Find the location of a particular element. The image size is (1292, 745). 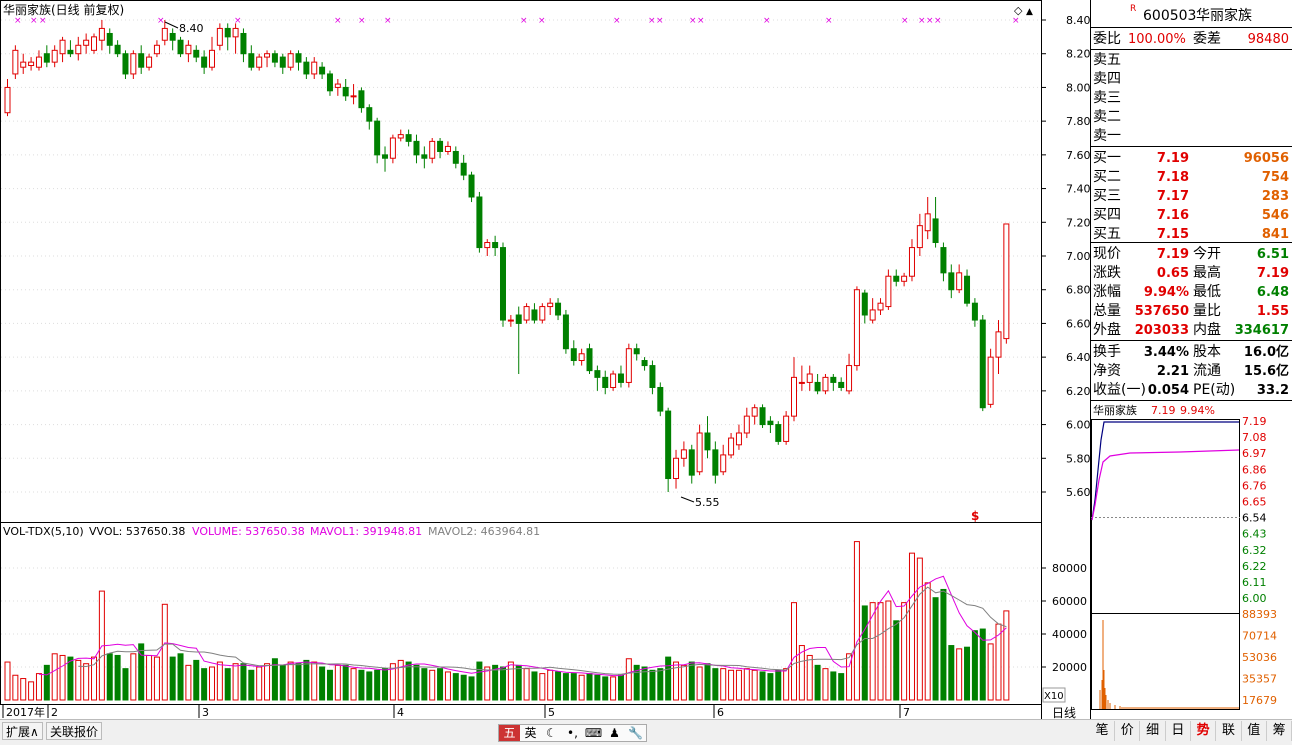

sell-row-label: 卖一 is located at coordinates (1107, 136).